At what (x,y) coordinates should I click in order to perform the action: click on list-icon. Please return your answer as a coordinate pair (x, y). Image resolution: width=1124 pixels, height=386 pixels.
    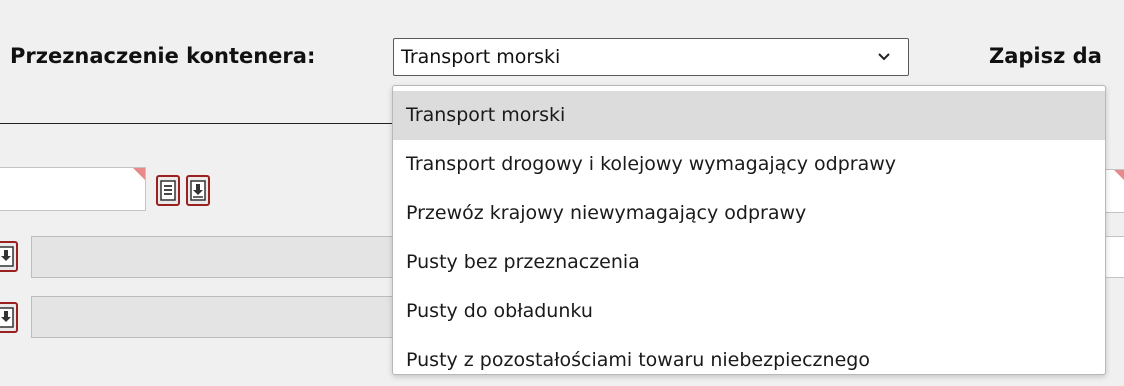
    Looking at the image, I should click on (168, 190).